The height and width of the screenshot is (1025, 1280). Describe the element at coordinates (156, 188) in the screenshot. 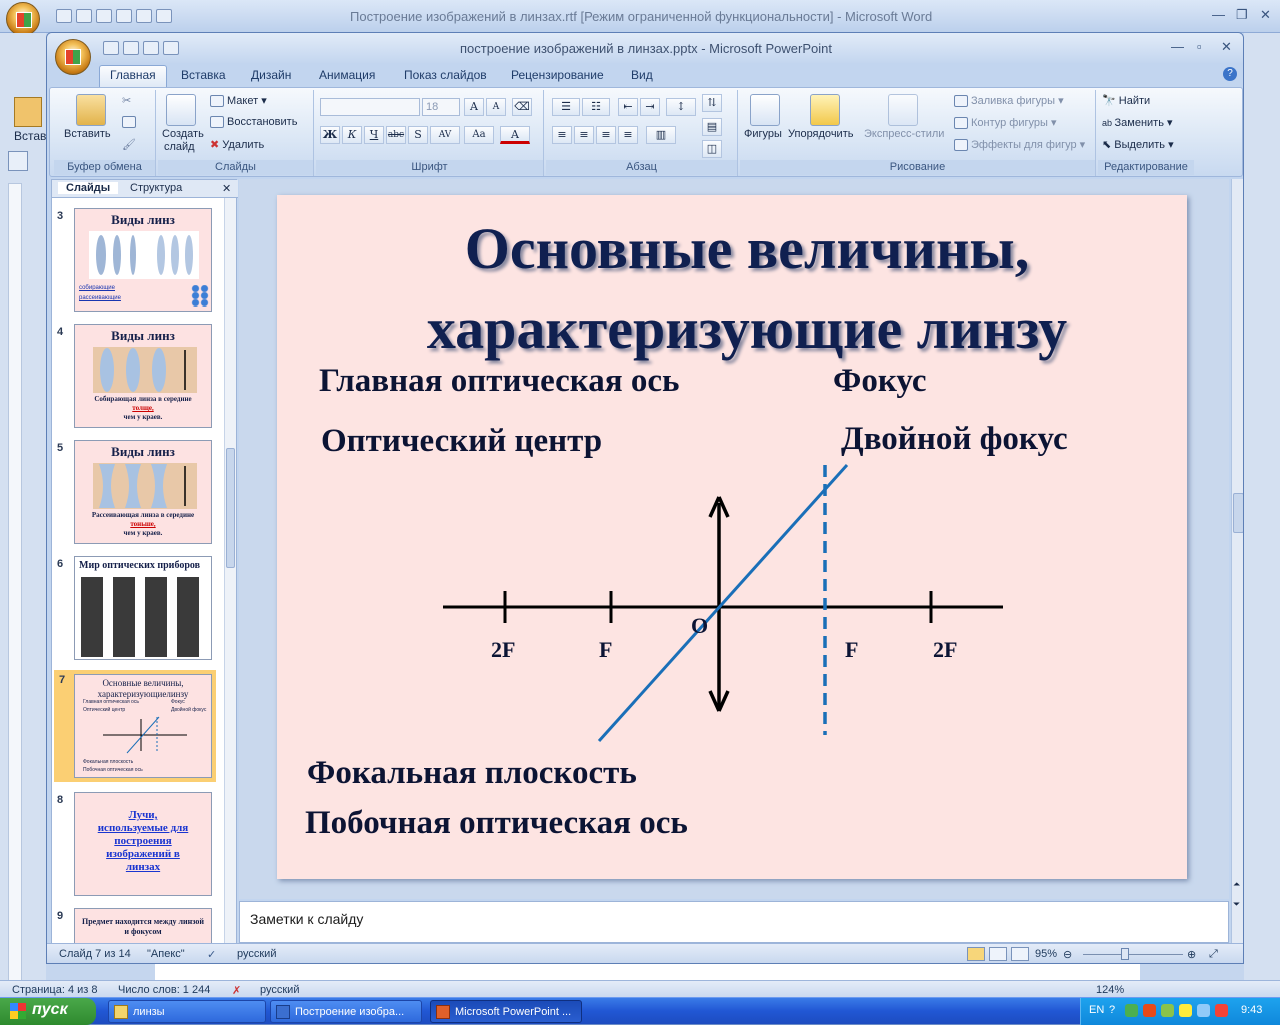

I see `tab-outline: Структура` at that location.